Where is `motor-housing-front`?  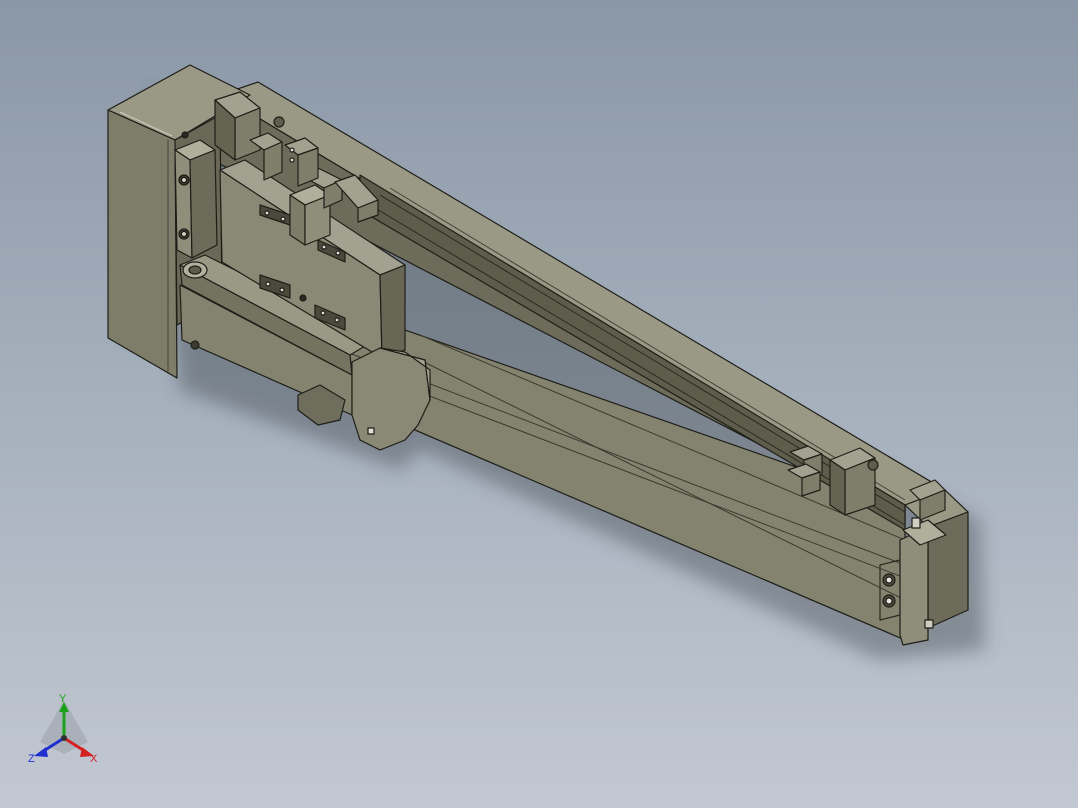 motor-housing-front is located at coordinates (142, 244).